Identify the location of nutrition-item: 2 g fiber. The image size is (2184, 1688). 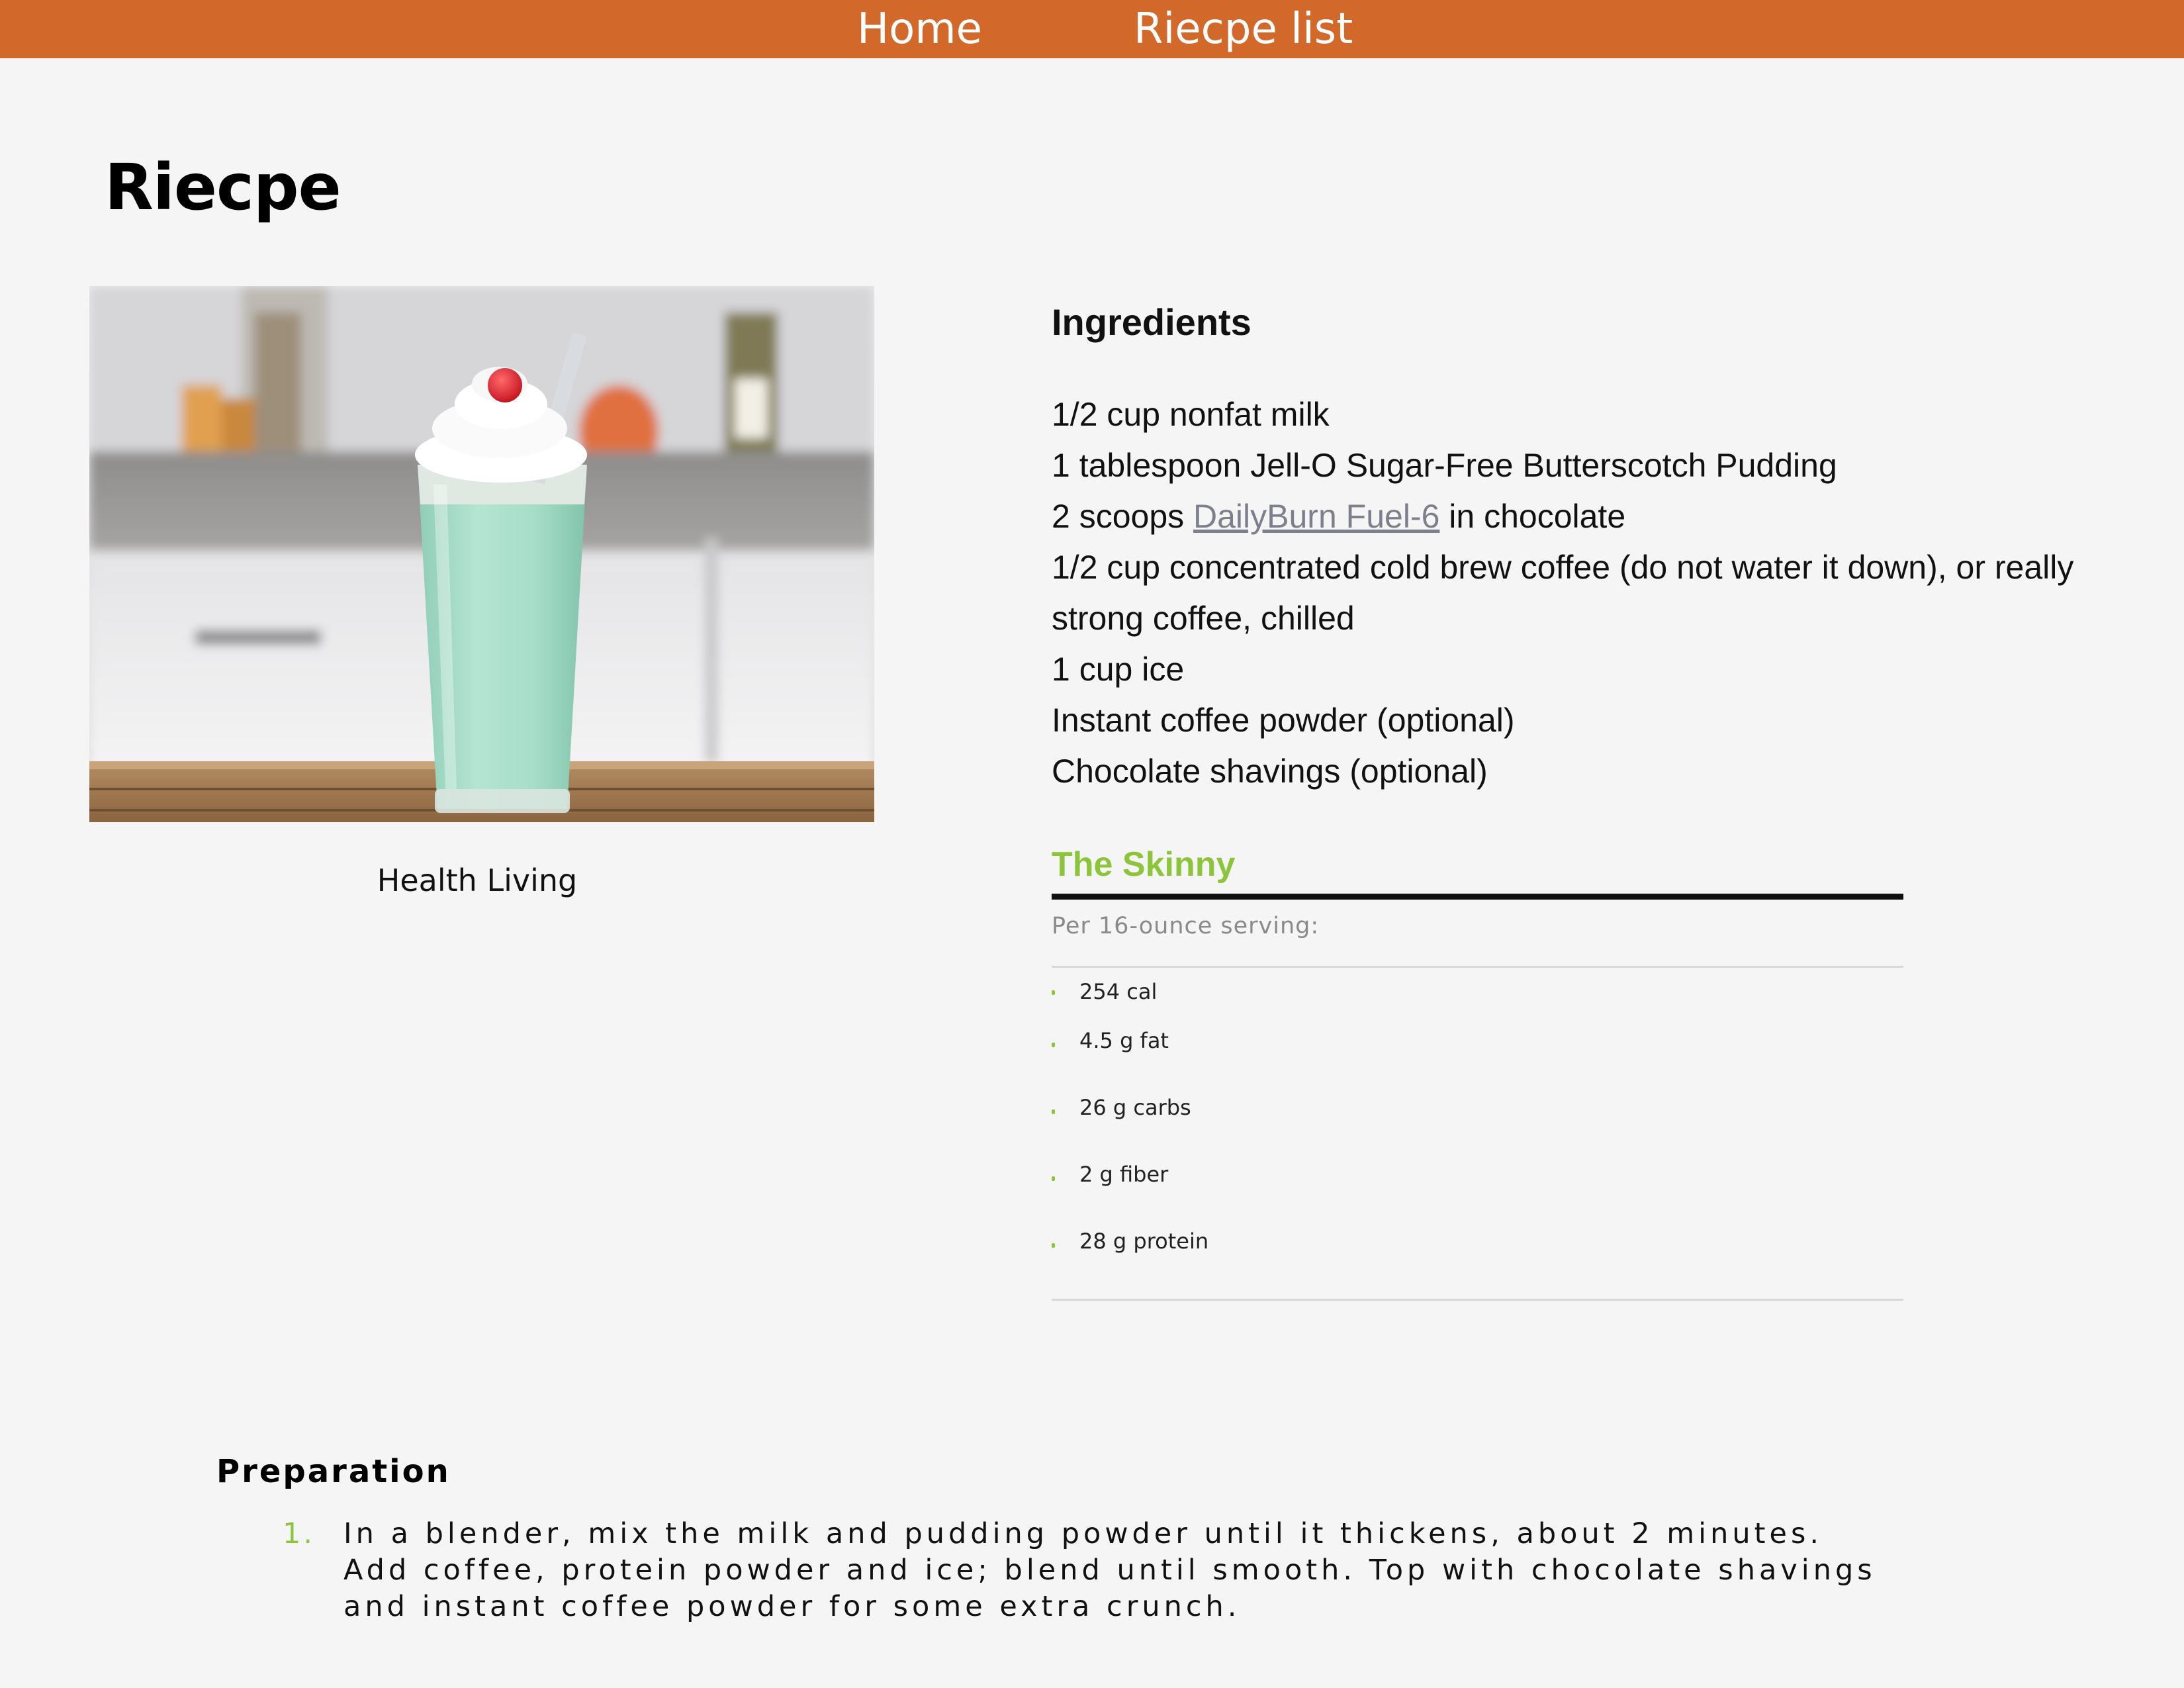
(1477, 1174).